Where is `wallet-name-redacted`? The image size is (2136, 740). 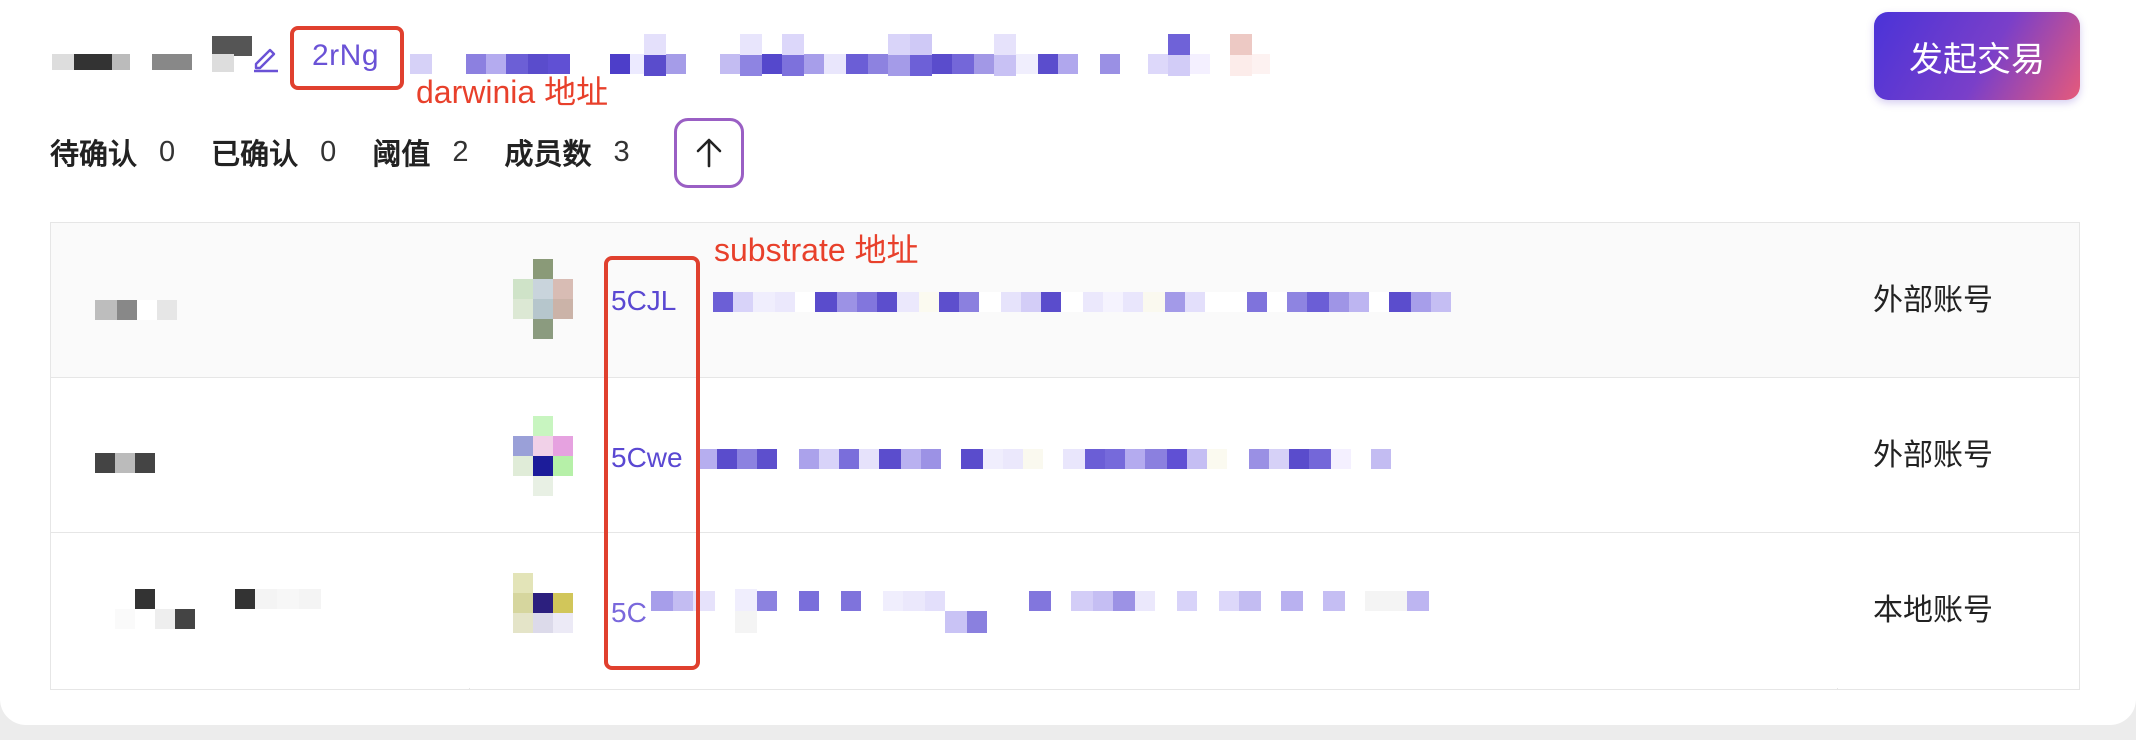 wallet-name-redacted is located at coordinates (152, 54).